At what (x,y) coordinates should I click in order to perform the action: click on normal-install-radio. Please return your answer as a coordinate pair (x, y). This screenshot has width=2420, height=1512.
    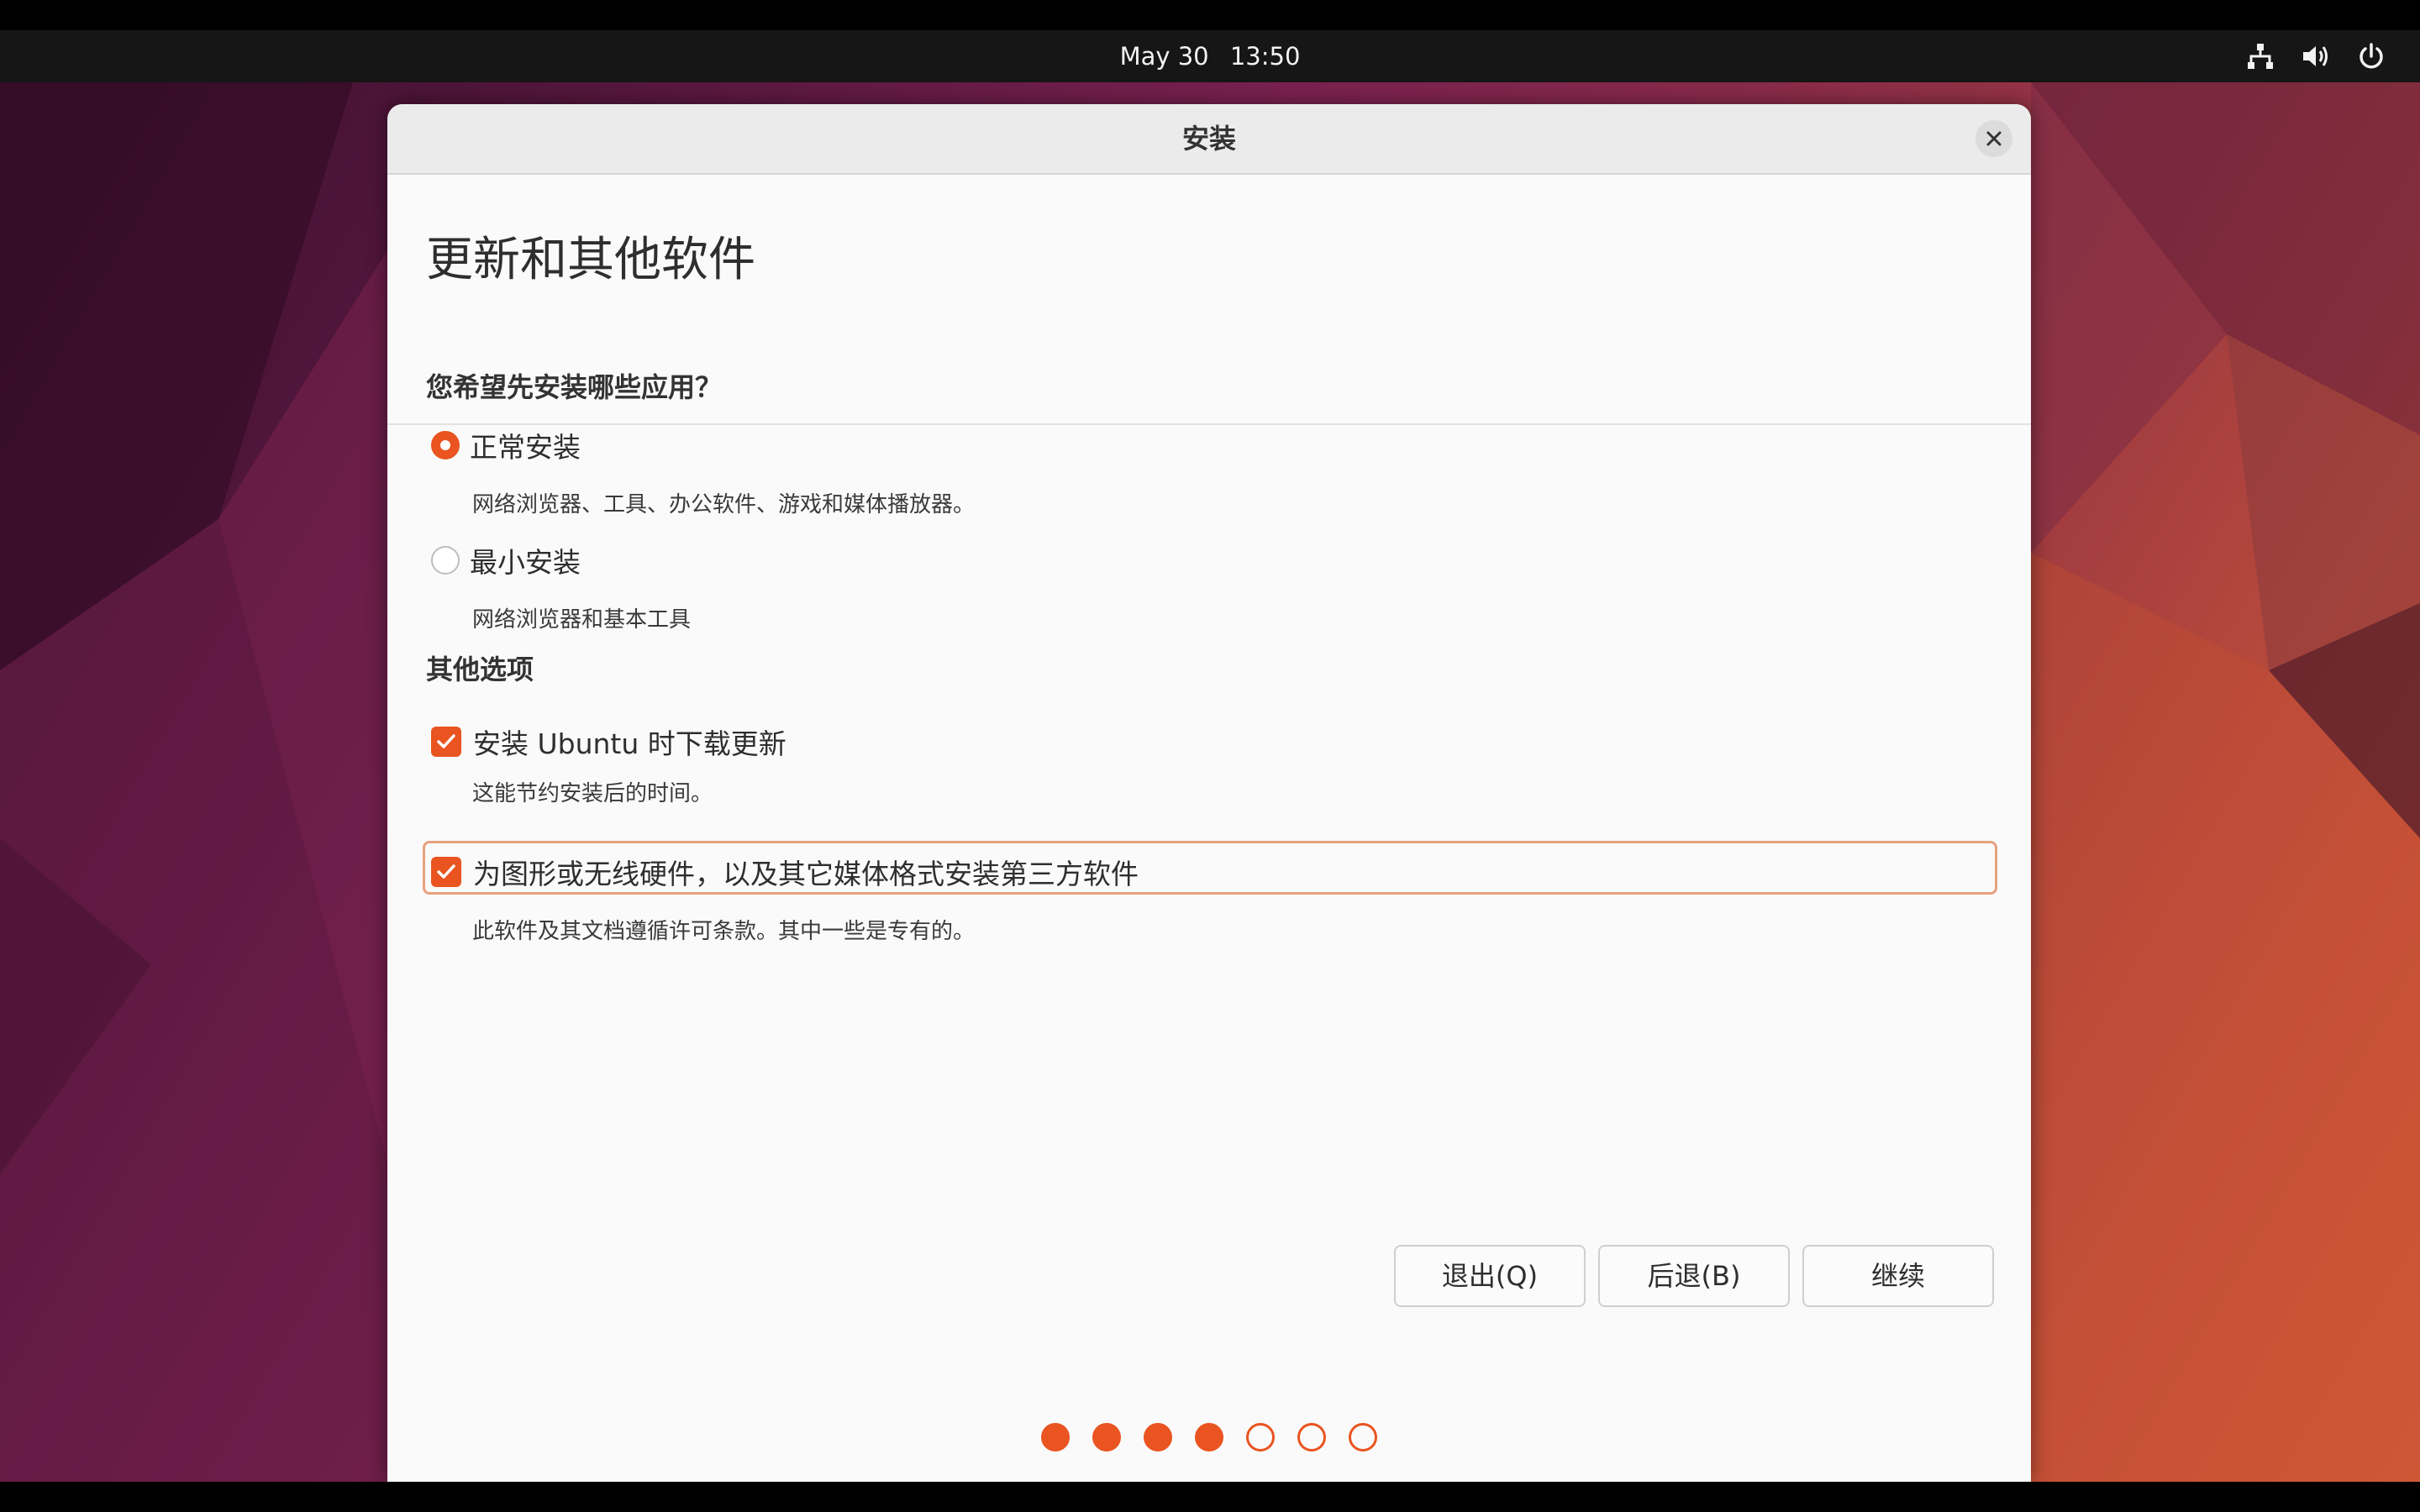
    Looking at the image, I should click on (446, 445).